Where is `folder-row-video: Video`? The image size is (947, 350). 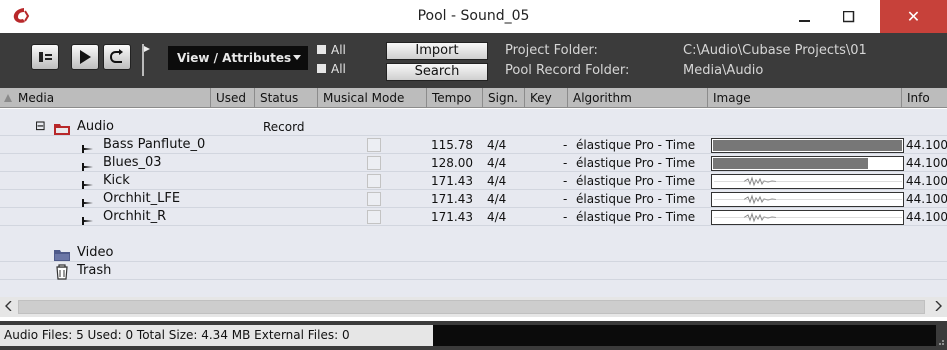 folder-row-video: Video is located at coordinates (473, 253).